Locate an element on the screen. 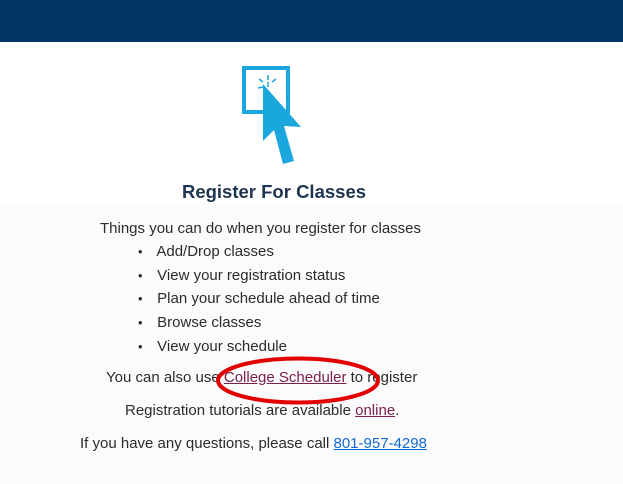 This screenshot has height=484, width=623. questions-prefix: If you have any questions, please call is located at coordinates (207, 443).